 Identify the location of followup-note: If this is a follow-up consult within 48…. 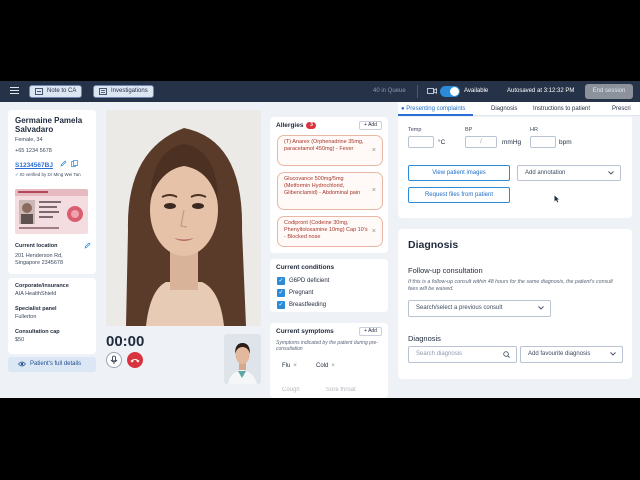
(510, 285).